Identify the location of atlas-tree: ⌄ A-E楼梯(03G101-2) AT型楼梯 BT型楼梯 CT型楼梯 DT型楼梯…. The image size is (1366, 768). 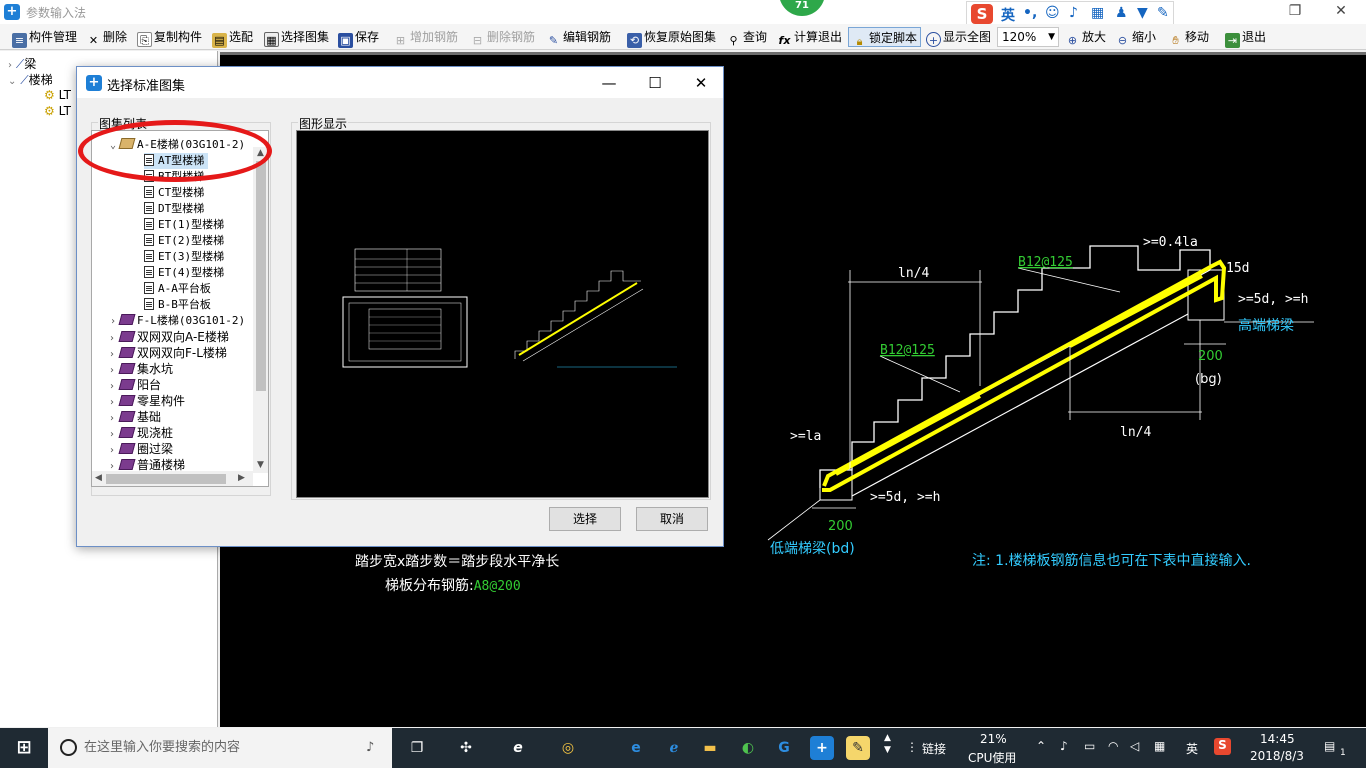
(180, 308).